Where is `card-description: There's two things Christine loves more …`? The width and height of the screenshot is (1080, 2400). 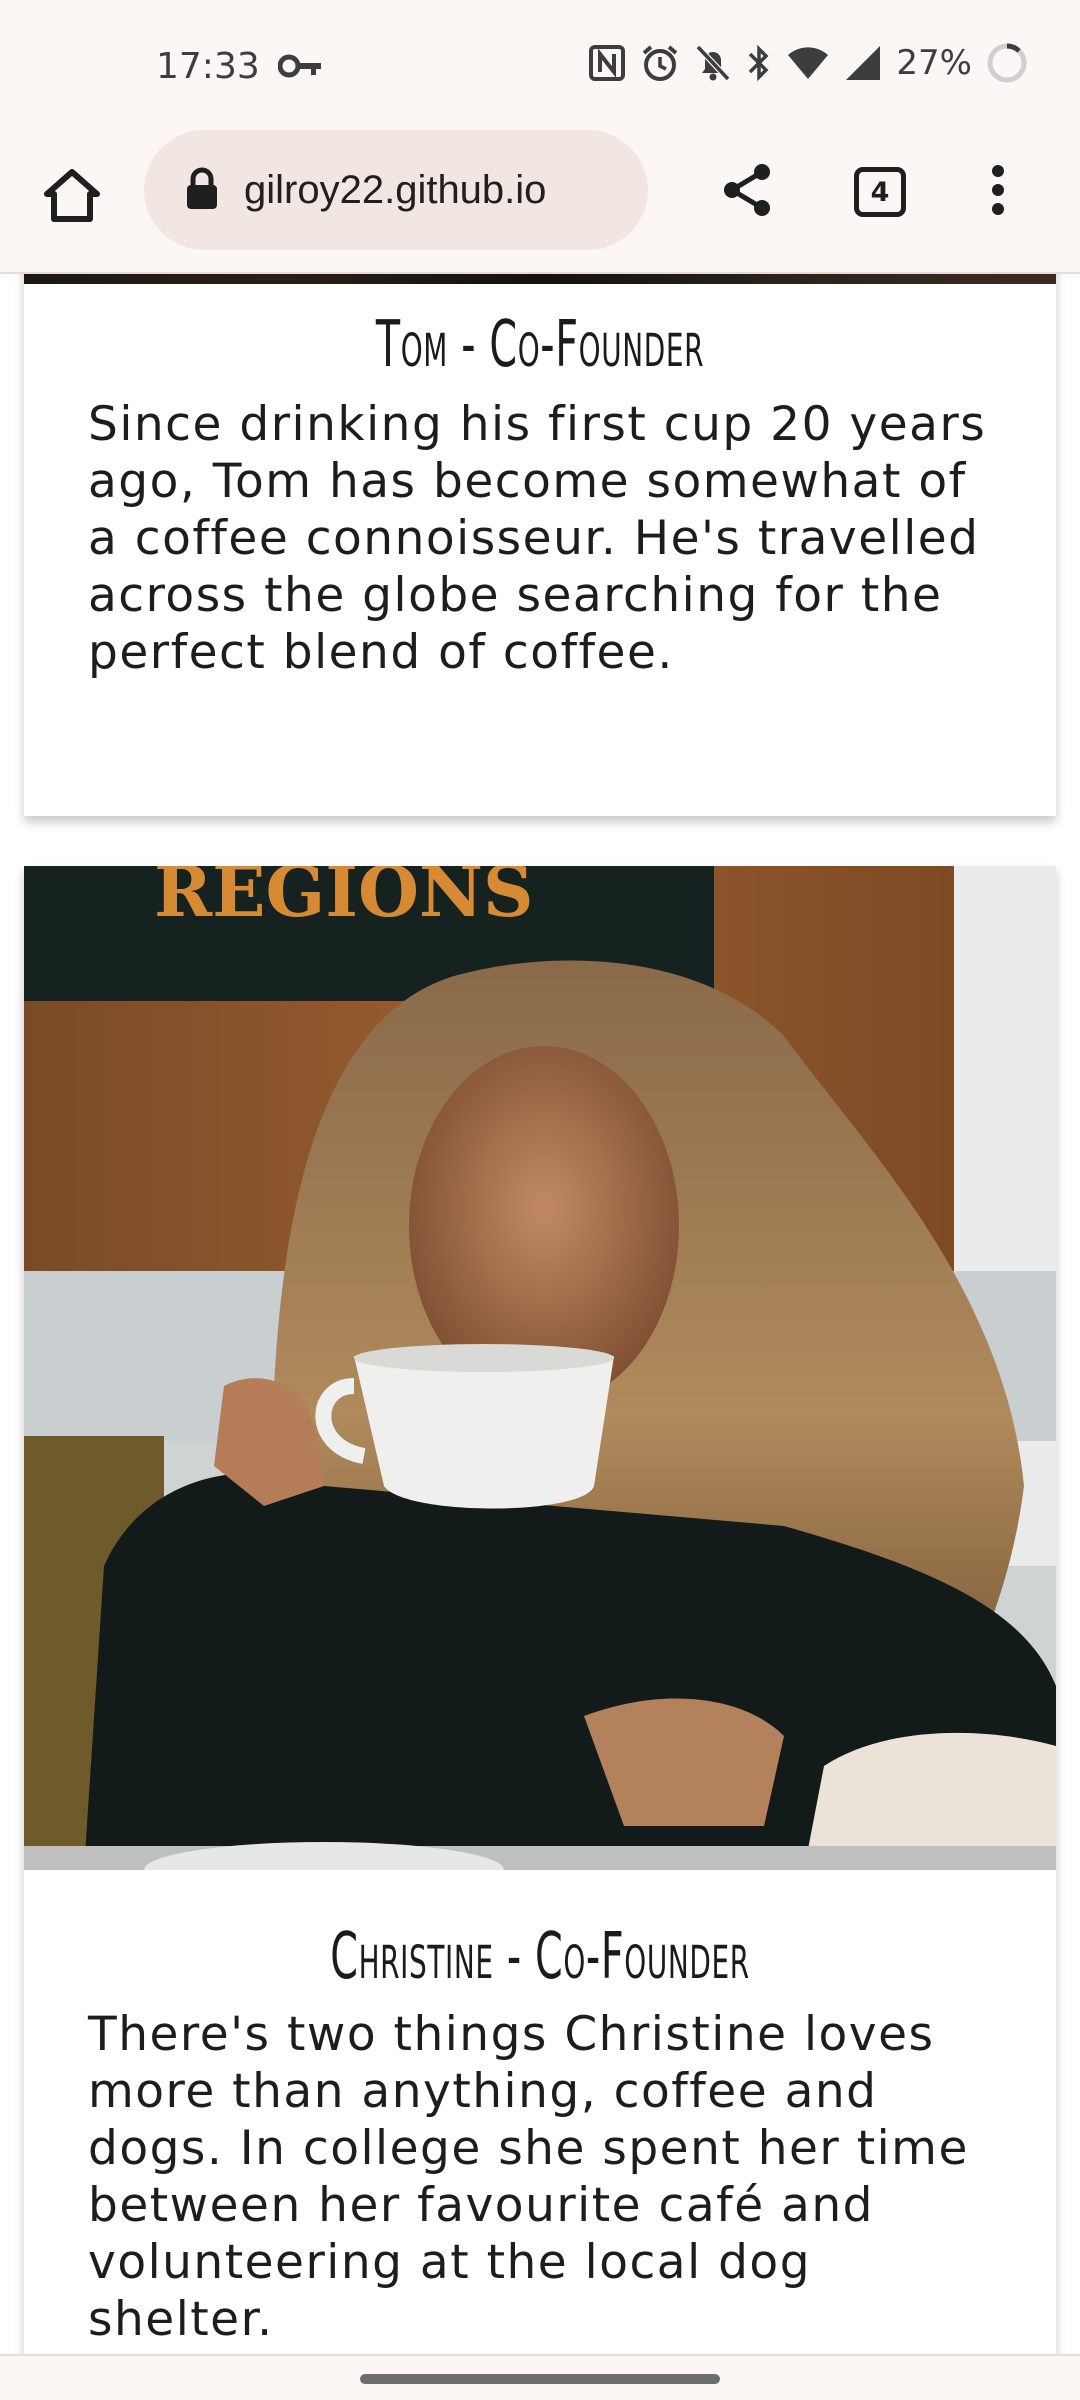
card-description: There's two things Christine loves more … is located at coordinates (528, 2177).